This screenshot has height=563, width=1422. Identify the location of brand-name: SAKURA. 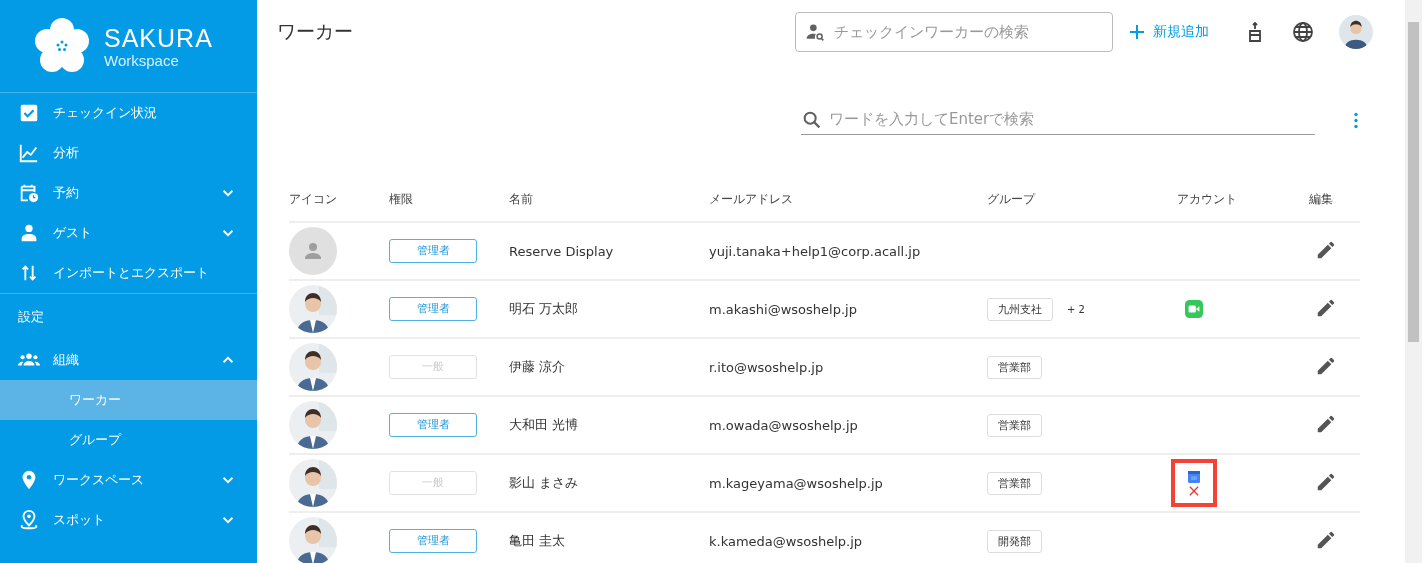
(158, 37).